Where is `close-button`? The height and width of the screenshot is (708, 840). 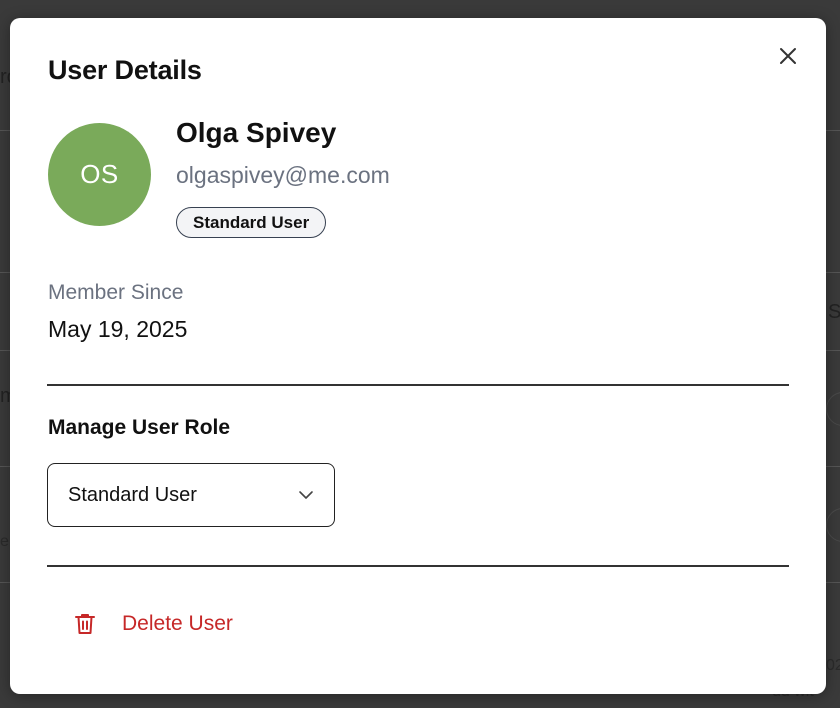
close-button is located at coordinates (788, 56).